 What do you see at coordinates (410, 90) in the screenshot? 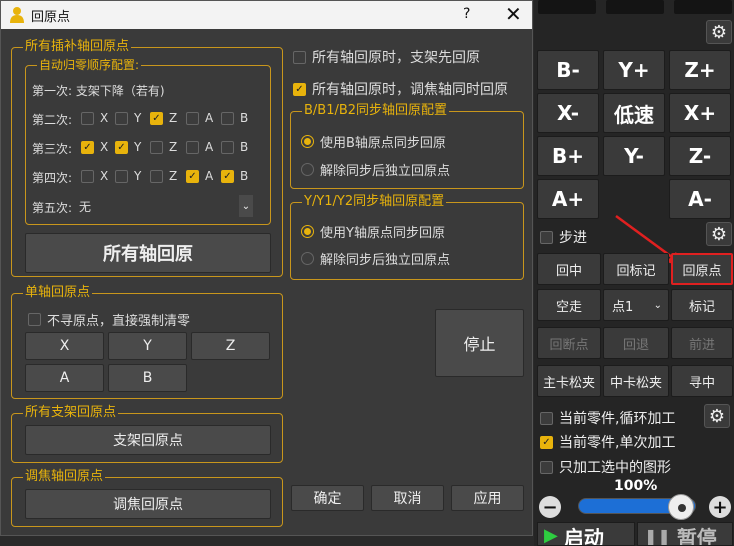
I see `focus-same-label: 所有轴回原时，调焦轴同时回原` at bounding box center [410, 90].